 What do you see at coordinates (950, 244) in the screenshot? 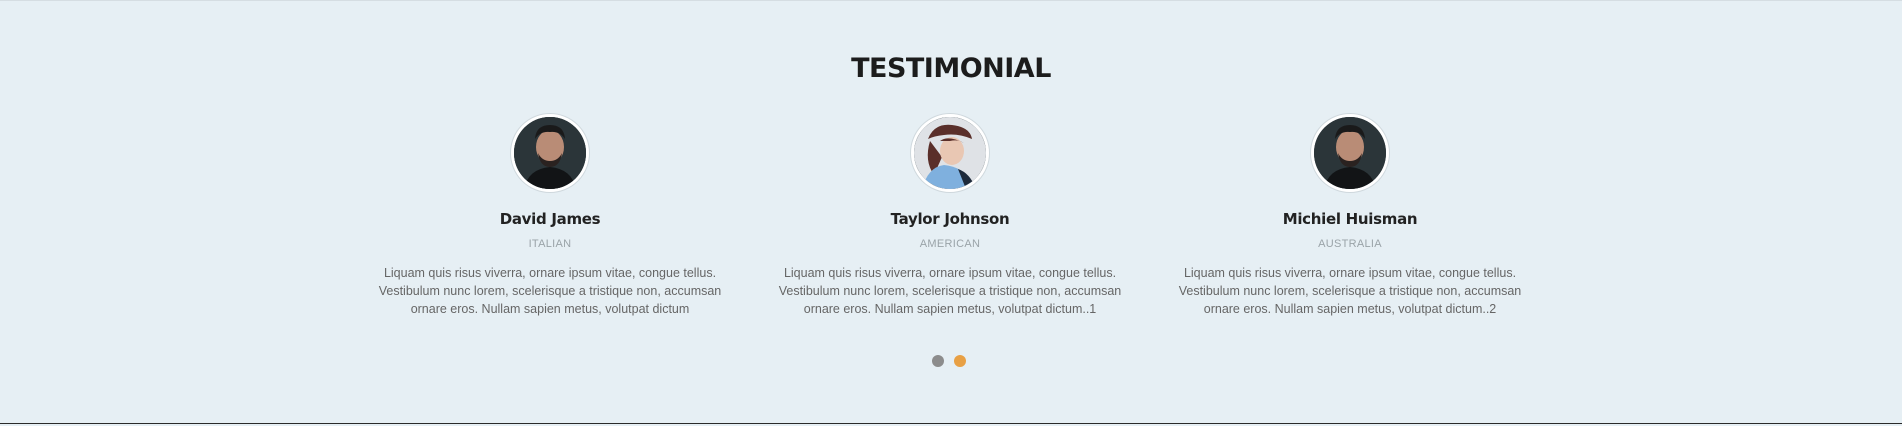
I see `testimonial-origin: AMERICAN` at bounding box center [950, 244].